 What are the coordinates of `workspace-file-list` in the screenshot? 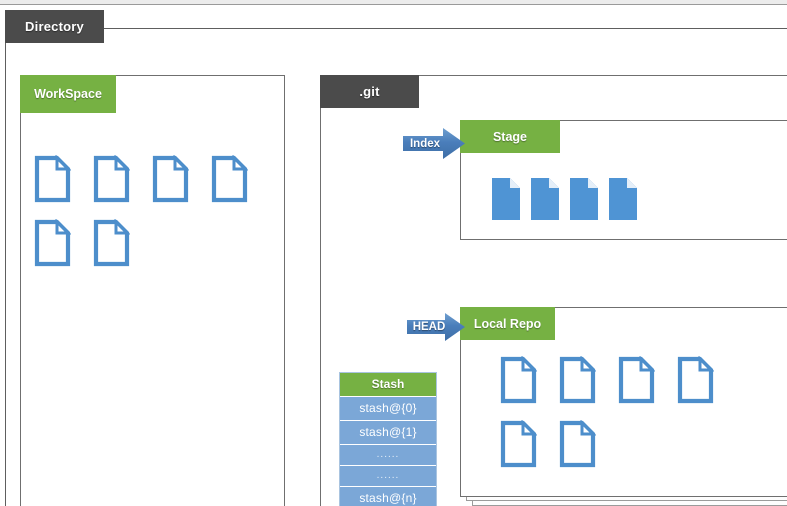 It's located at (154, 219).